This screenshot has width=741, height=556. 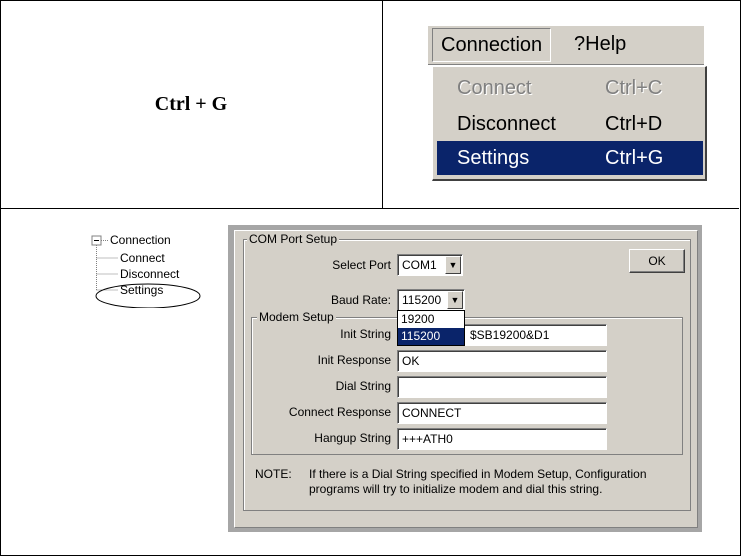 What do you see at coordinates (493, 158) in the screenshot?
I see `menu-item-label: Settings` at bounding box center [493, 158].